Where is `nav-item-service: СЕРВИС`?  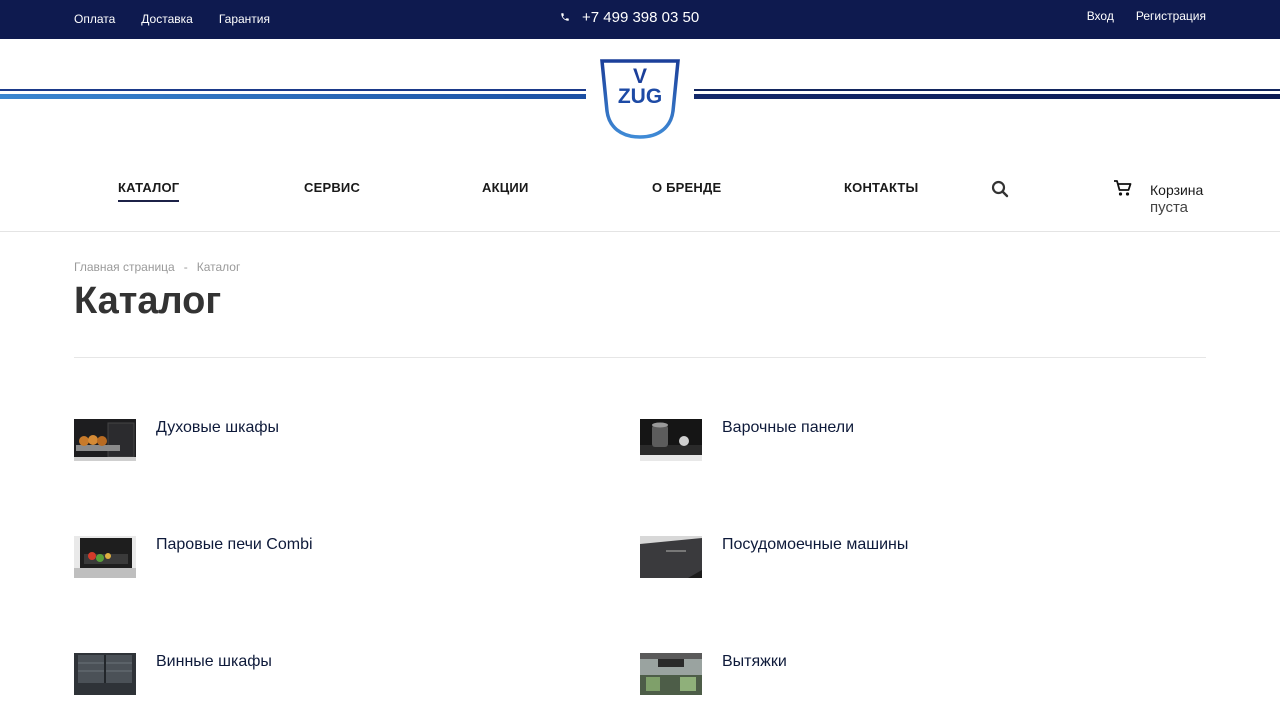
nav-item-service: СЕРВИС is located at coordinates (332, 187).